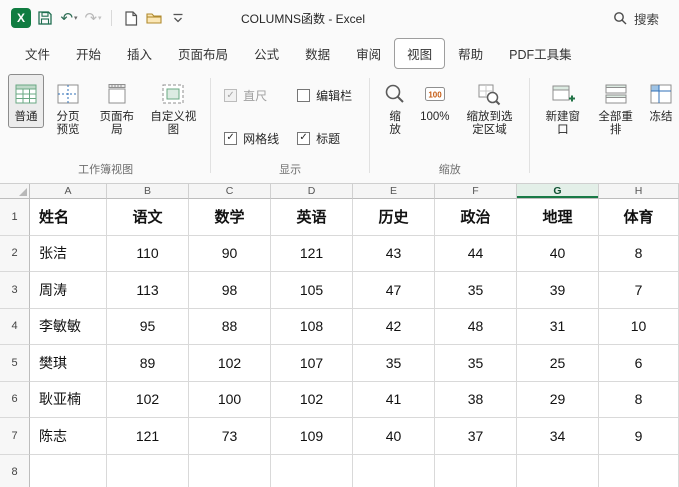 The height and width of the screenshot is (487, 679). I want to click on row-header-8: 8, so click(15, 470).